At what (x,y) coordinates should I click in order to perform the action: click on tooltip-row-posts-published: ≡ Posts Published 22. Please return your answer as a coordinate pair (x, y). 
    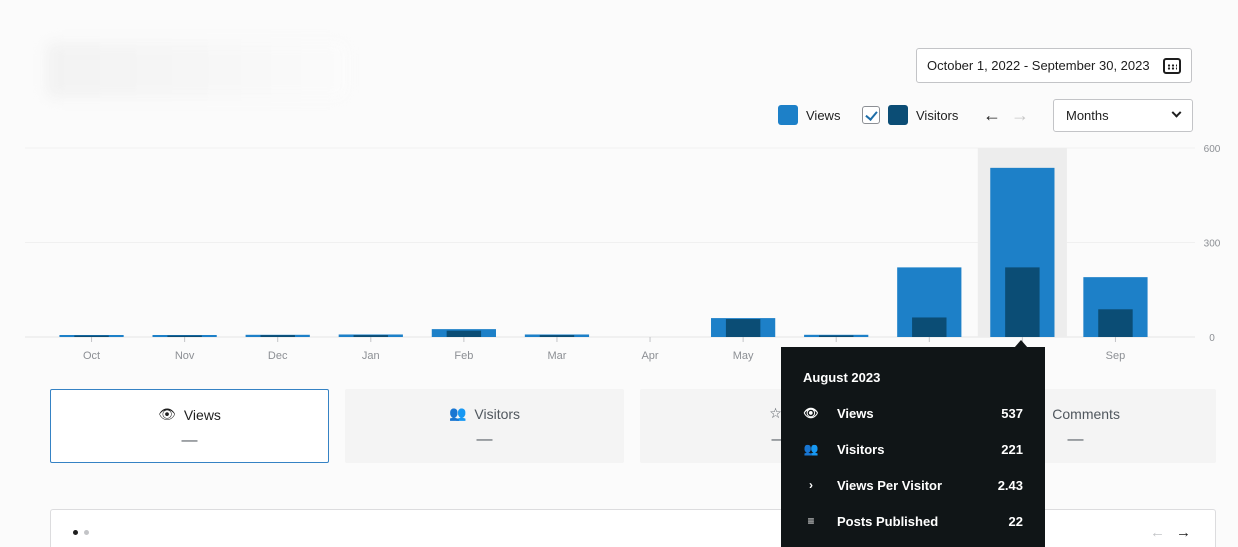
    Looking at the image, I should click on (913, 521).